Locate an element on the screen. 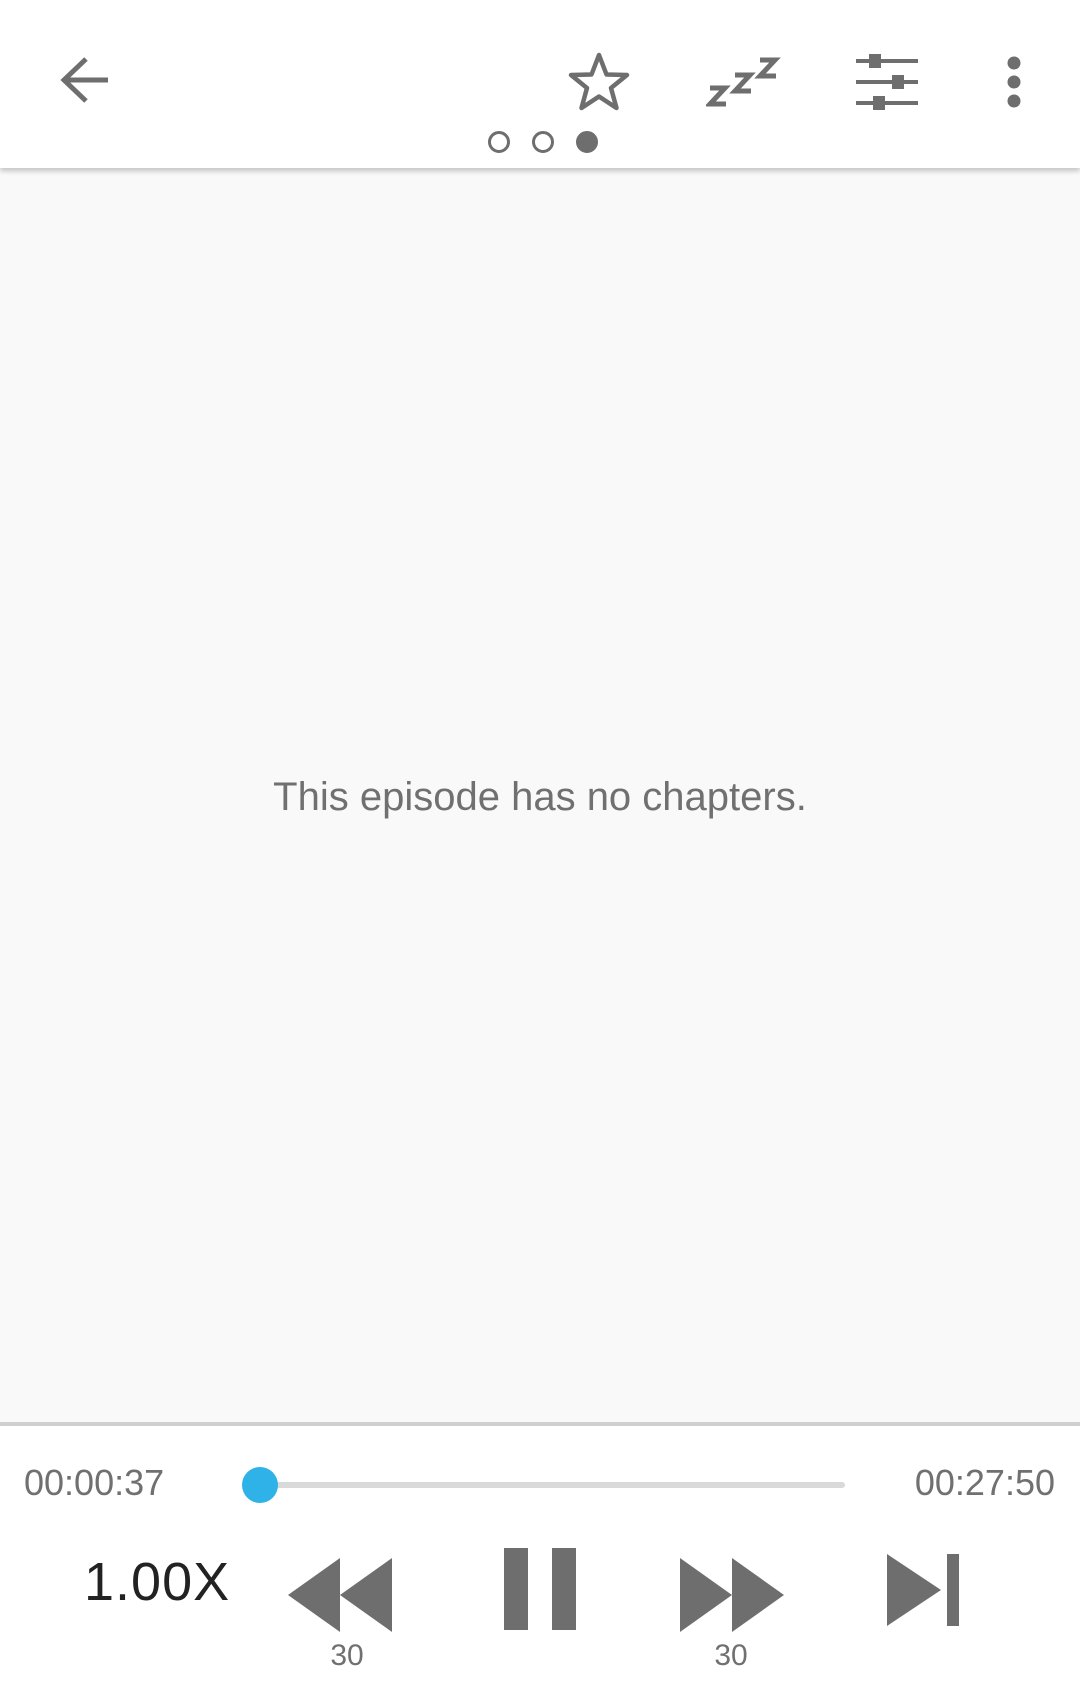 This screenshot has width=1080, height=1699. pause-button is located at coordinates (540, 1589).